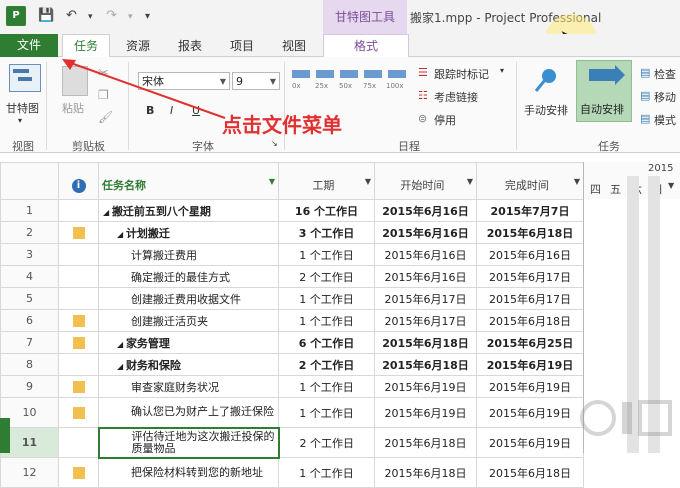  What do you see at coordinates (29, 181) in the screenshot?
I see `select-all-corner` at bounding box center [29, 181].